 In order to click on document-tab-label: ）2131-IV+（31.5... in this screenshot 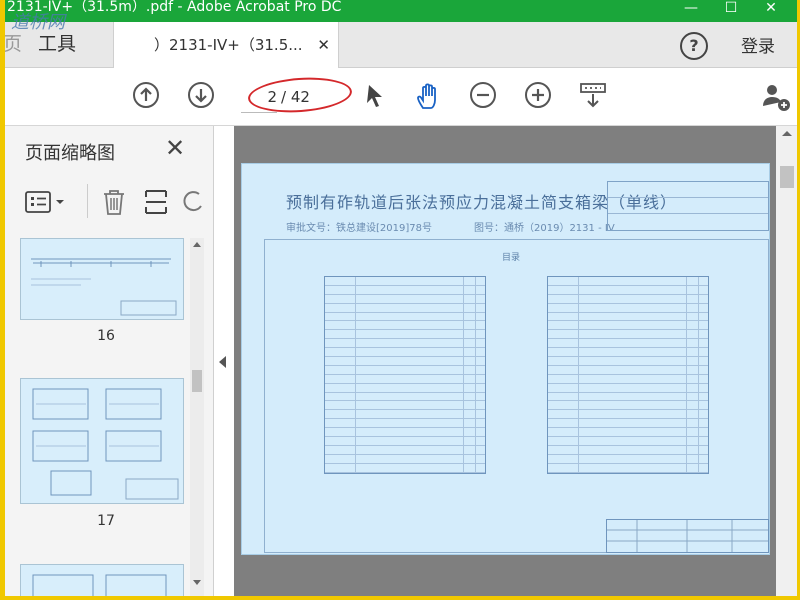, I will do `click(228, 45)`.